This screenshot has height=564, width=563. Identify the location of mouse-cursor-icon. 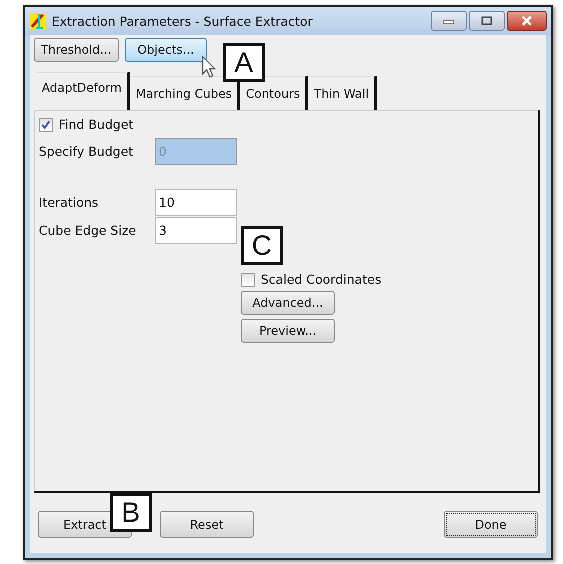
(210, 68).